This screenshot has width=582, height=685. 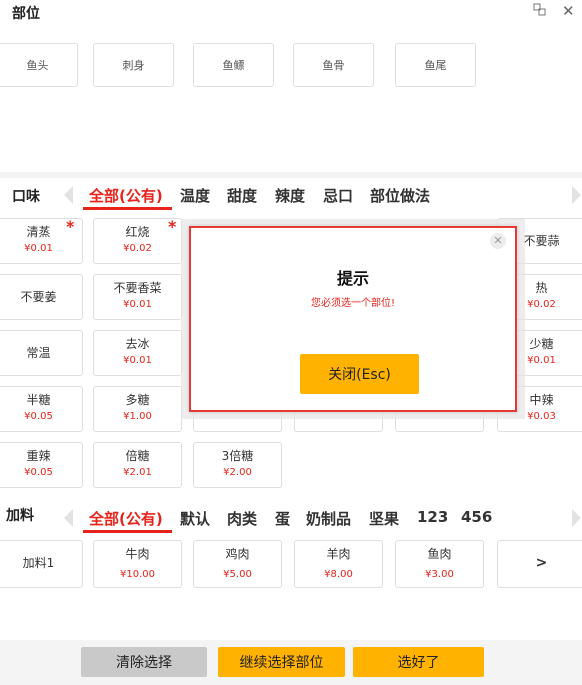 I want to click on more-label: >, so click(x=541, y=563).